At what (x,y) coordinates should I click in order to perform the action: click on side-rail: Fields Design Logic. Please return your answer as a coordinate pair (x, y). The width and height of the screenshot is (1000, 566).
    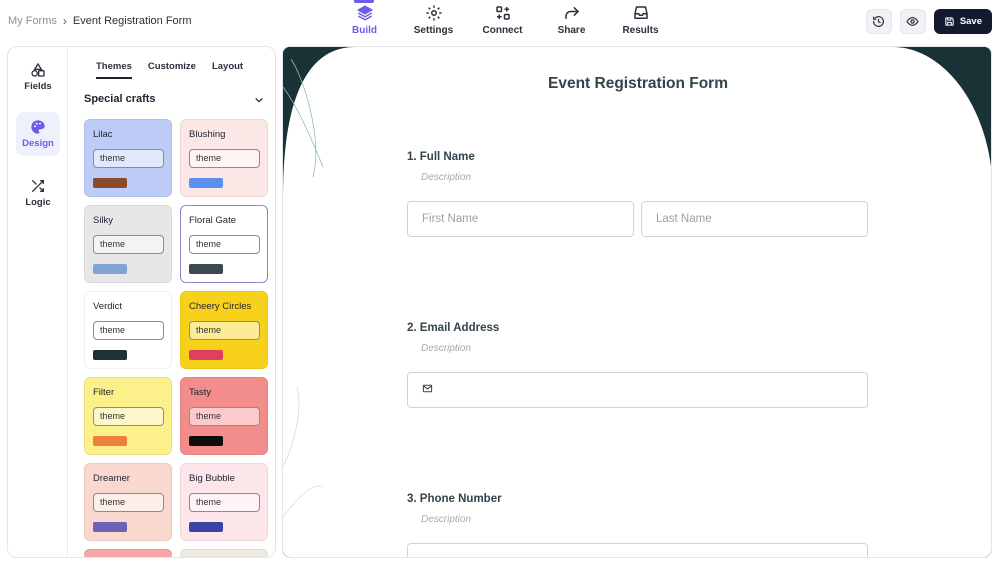
    Looking at the image, I should click on (38, 302).